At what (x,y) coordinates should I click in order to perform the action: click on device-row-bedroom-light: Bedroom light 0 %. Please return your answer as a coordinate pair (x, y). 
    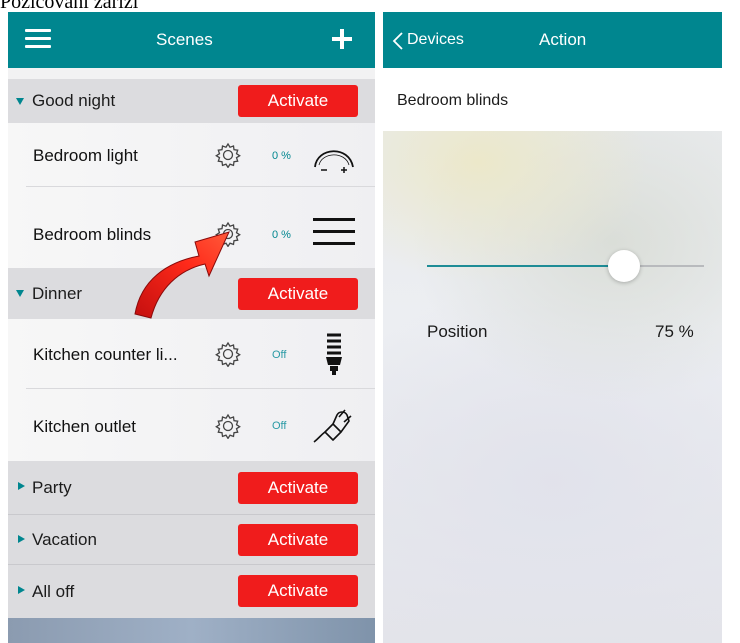
    Looking at the image, I should click on (191, 155).